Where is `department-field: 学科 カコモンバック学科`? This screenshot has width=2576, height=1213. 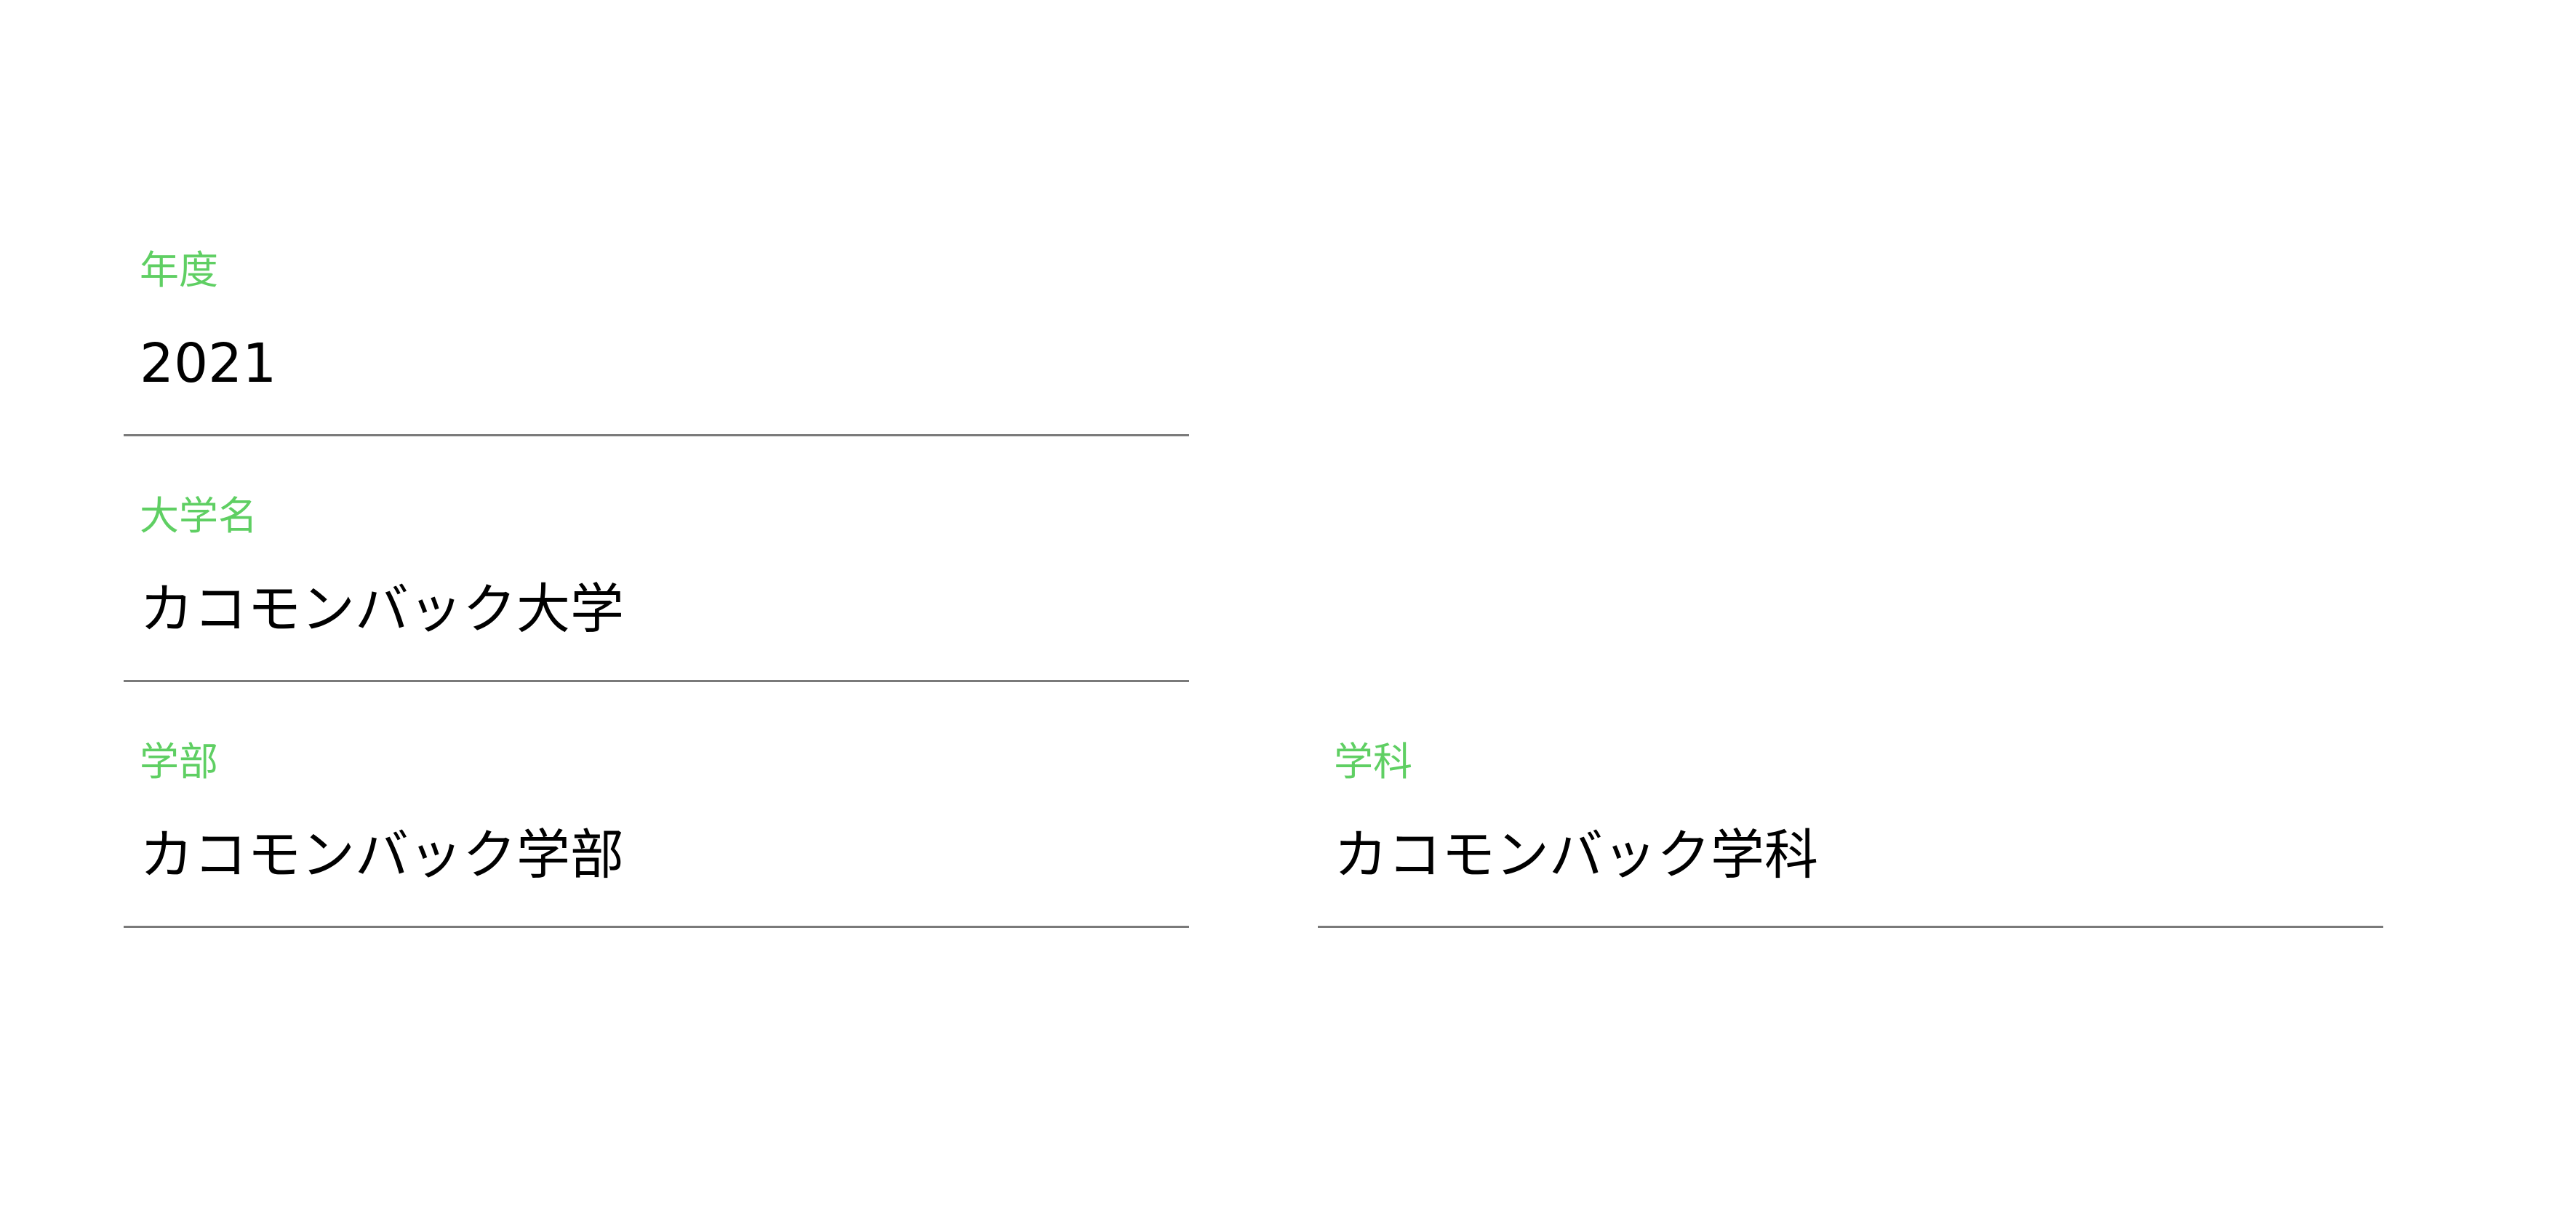 department-field: 学科 カコモンバック学科 is located at coordinates (1850, 834).